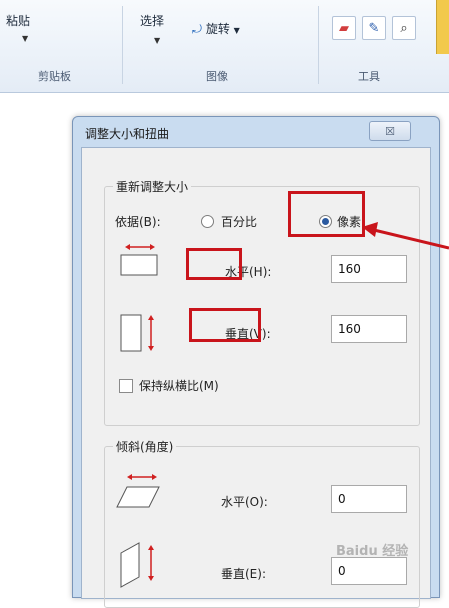  I want to click on close-button: ☒, so click(390, 131).